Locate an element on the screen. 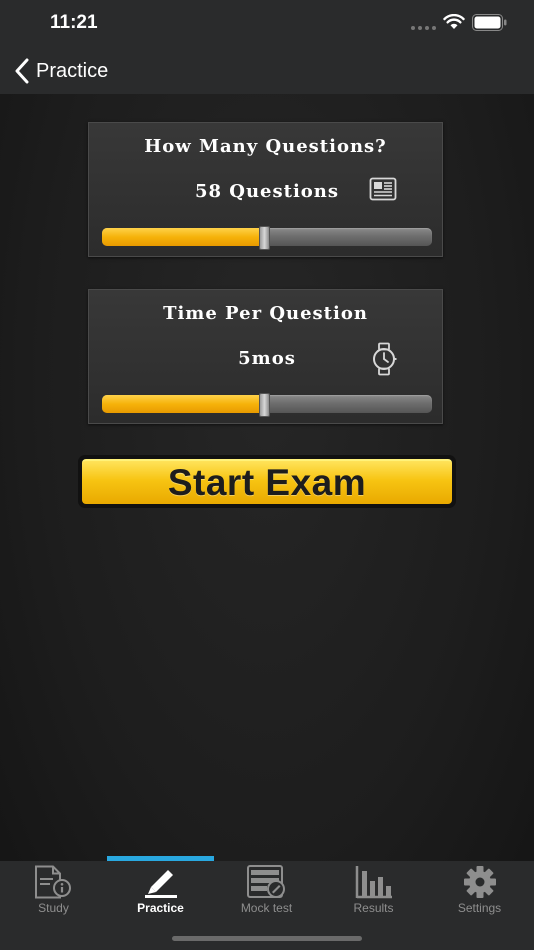 The image size is (534, 950). question-count-panel: How Many Questions? 58 Questions is located at coordinates (265, 189).